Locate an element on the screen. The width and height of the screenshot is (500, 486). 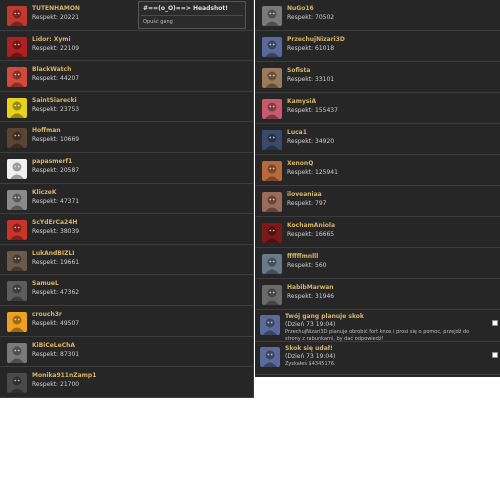
member-name-link: ScYdErCa24H is located at coordinates (54, 222).